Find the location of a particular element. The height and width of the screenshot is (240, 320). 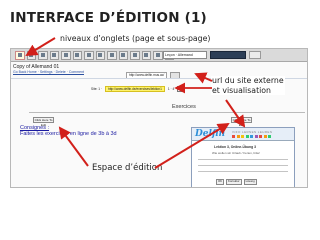

left-edit-button: Click Here To Edit is located at coordinates (43, 122).